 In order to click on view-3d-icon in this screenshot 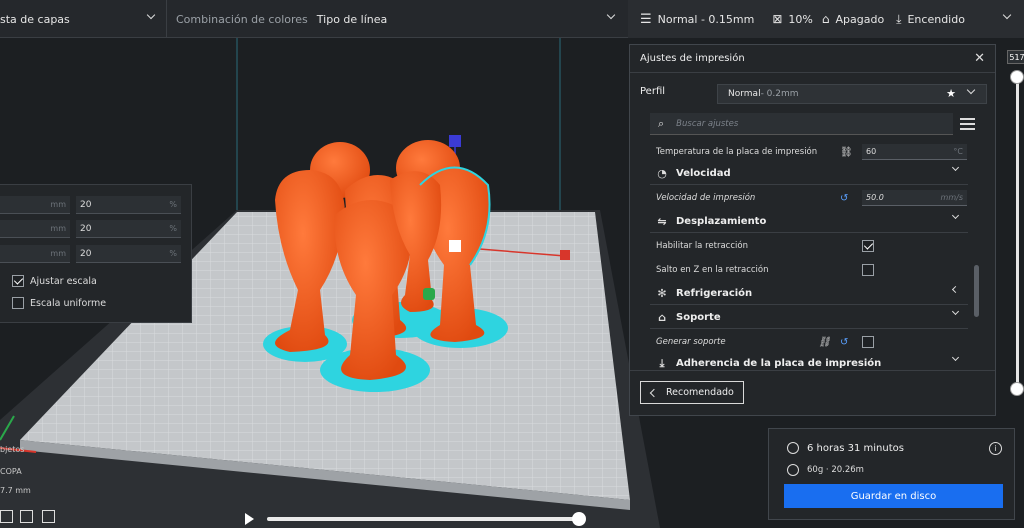, I will do `click(26, 516)`.